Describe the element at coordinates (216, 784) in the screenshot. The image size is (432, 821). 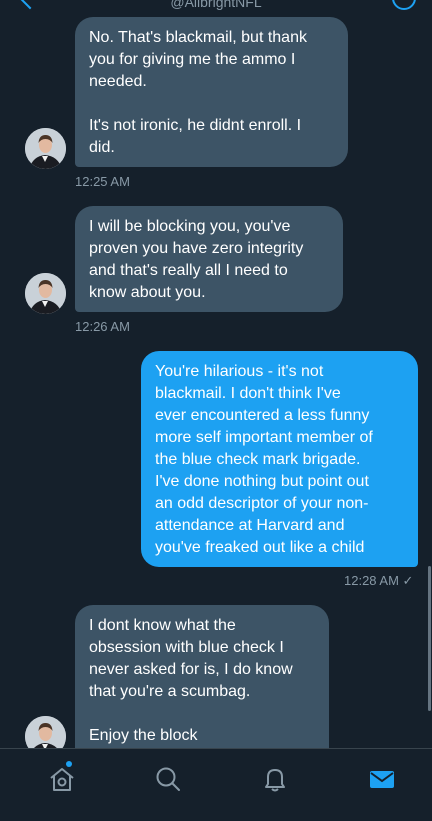
I see `bottom-tab-bar` at that location.